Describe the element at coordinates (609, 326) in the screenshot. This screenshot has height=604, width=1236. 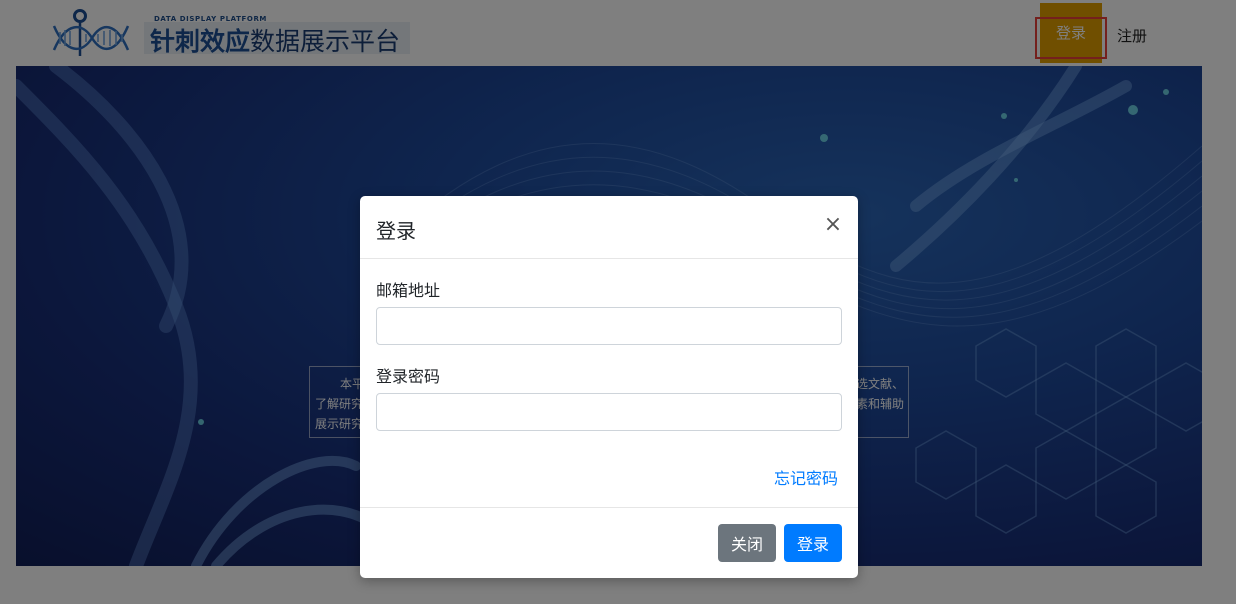
I see `email-field` at that location.